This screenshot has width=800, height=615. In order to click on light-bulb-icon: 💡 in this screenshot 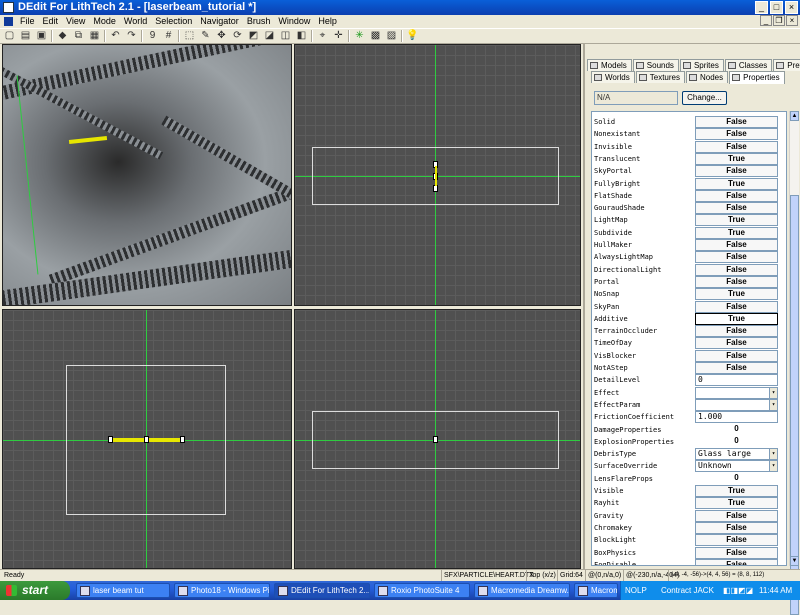, I will do `click(412, 36)`.